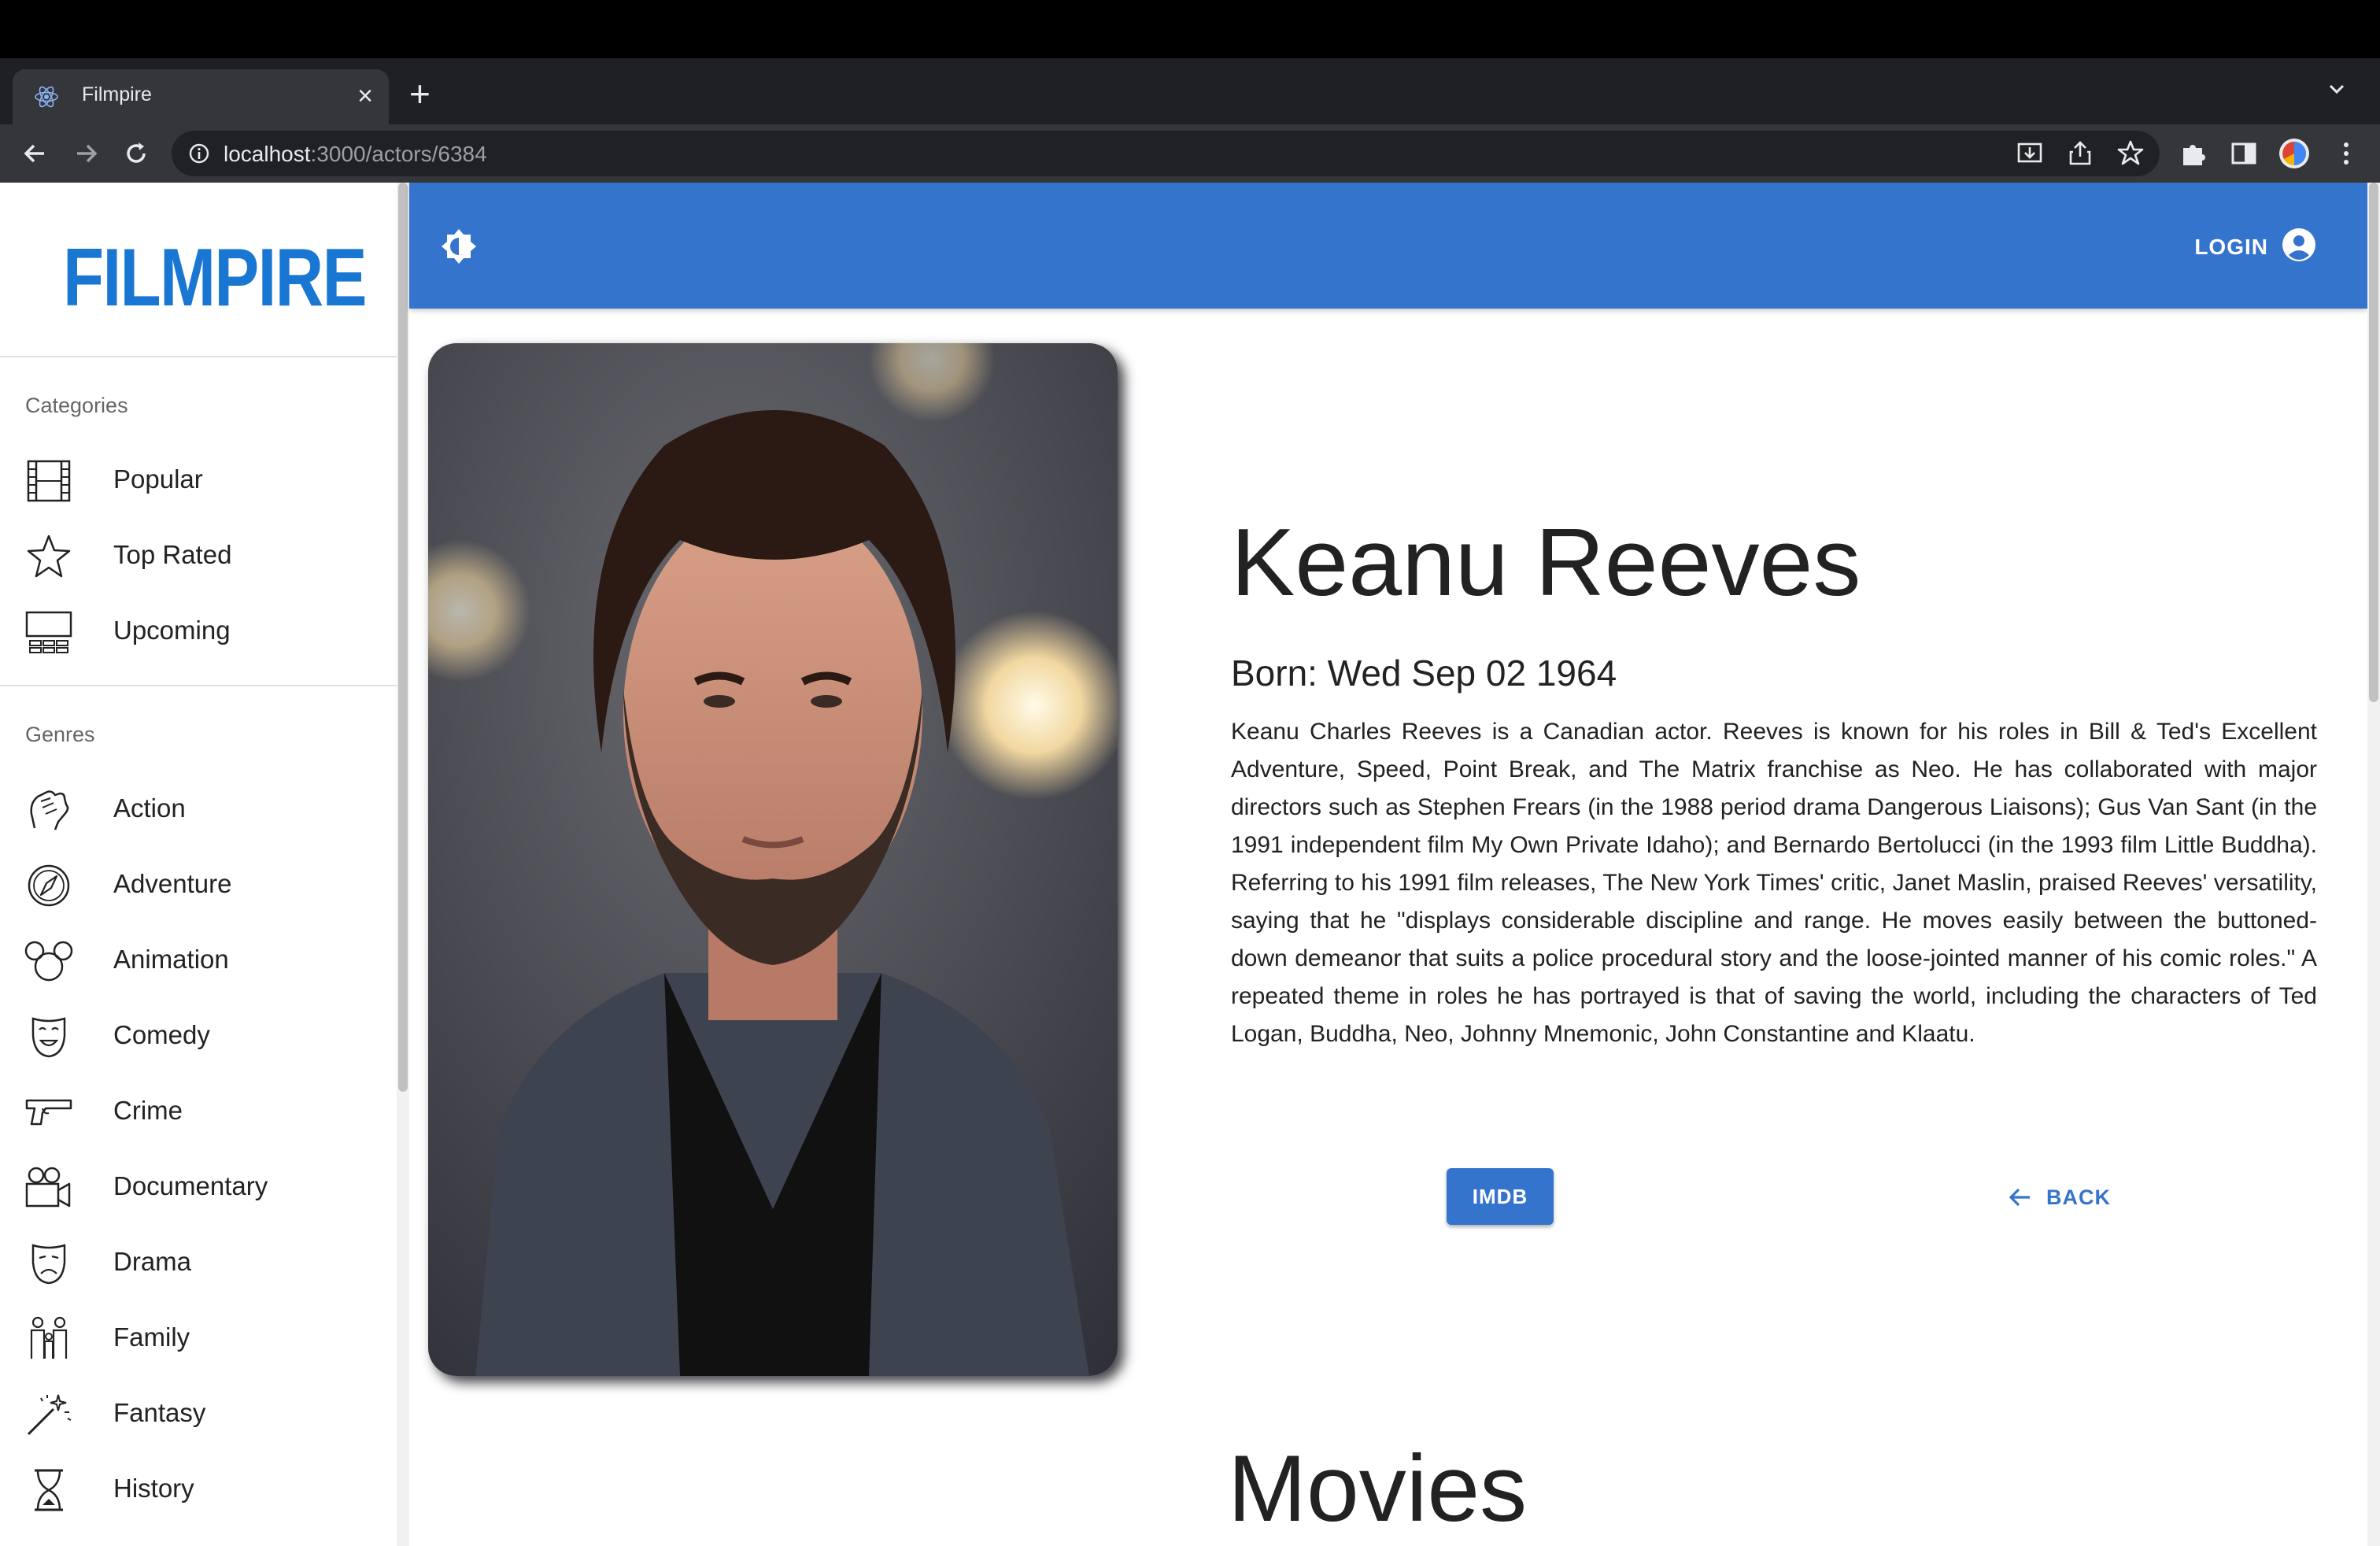 This screenshot has height=1546, width=2380. I want to click on magic-wand-icon, so click(49, 1415).